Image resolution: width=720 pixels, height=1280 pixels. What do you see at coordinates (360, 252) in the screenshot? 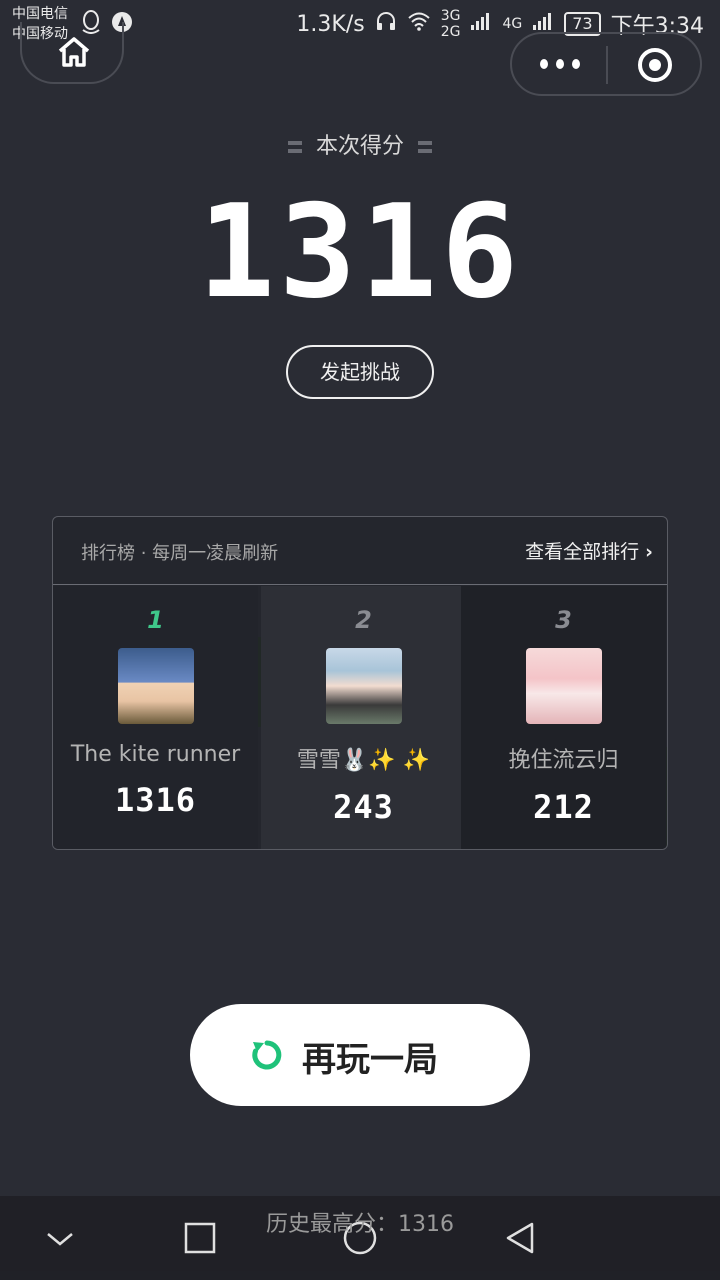
I see `score-value: 1316` at bounding box center [360, 252].